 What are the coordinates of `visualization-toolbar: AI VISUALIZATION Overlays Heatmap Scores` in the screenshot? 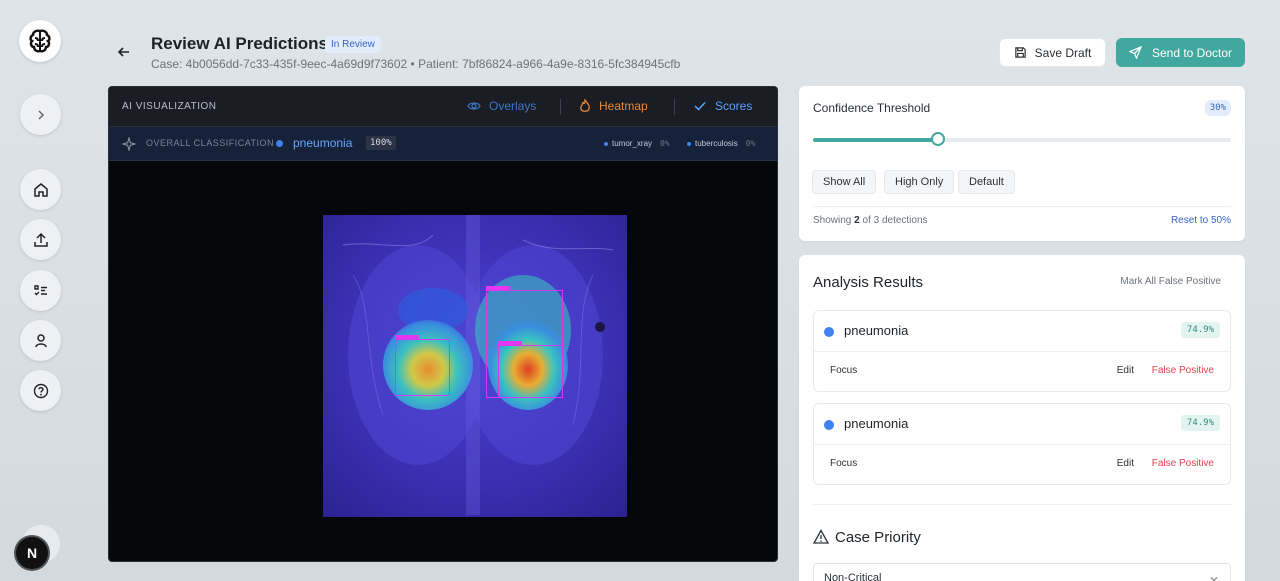 It's located at (443, 107).